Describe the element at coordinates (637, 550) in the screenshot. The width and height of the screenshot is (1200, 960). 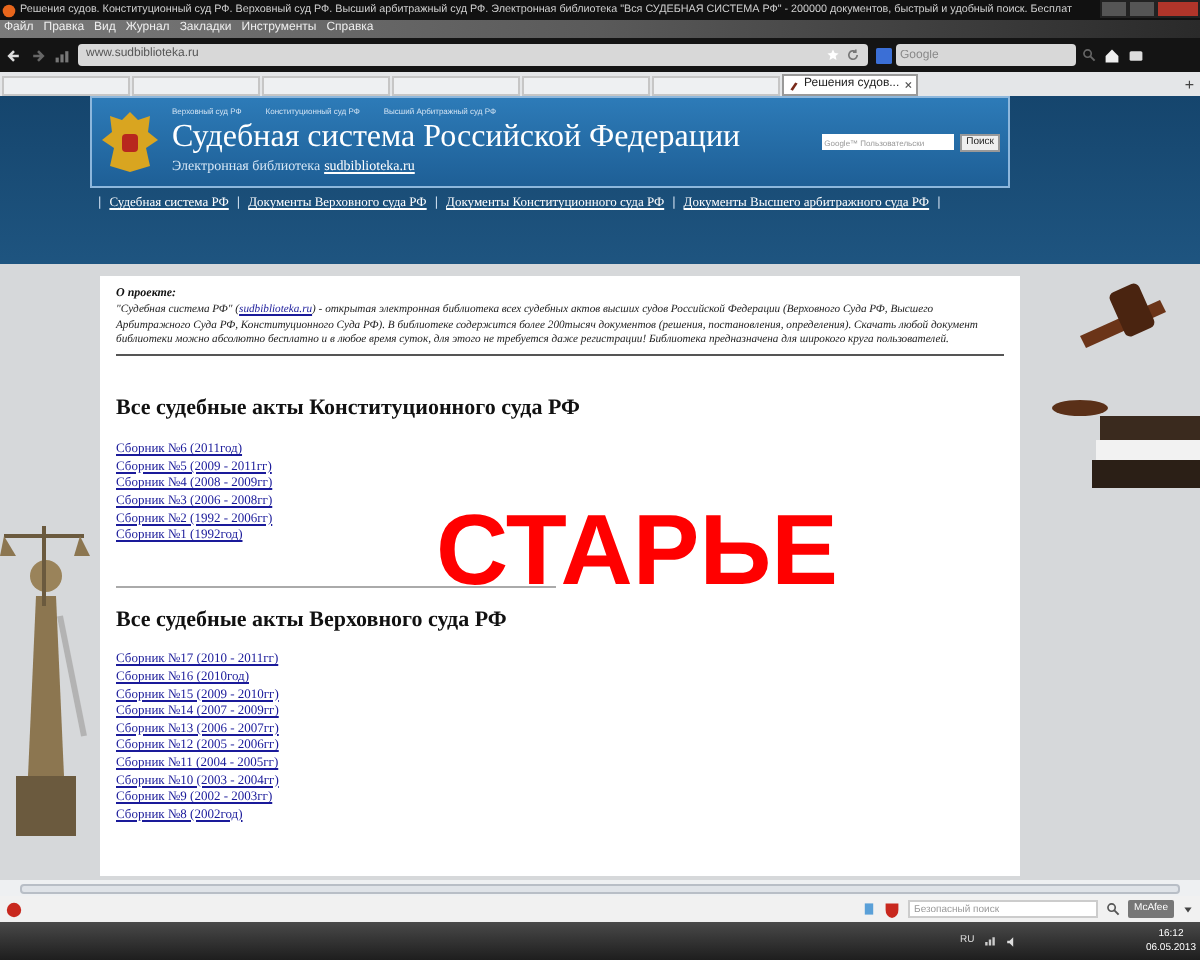
I see `overlay-text: СТАРЬЕ` at that location.